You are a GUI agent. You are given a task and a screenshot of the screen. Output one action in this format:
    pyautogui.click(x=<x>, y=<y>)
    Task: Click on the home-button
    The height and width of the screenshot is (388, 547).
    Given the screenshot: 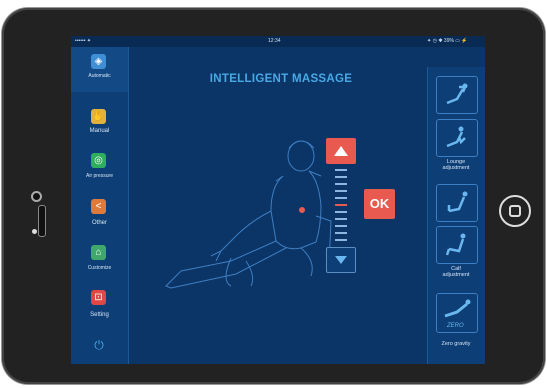 What is the action you would take?
    pyautogui.click(x=515, y=211)
    